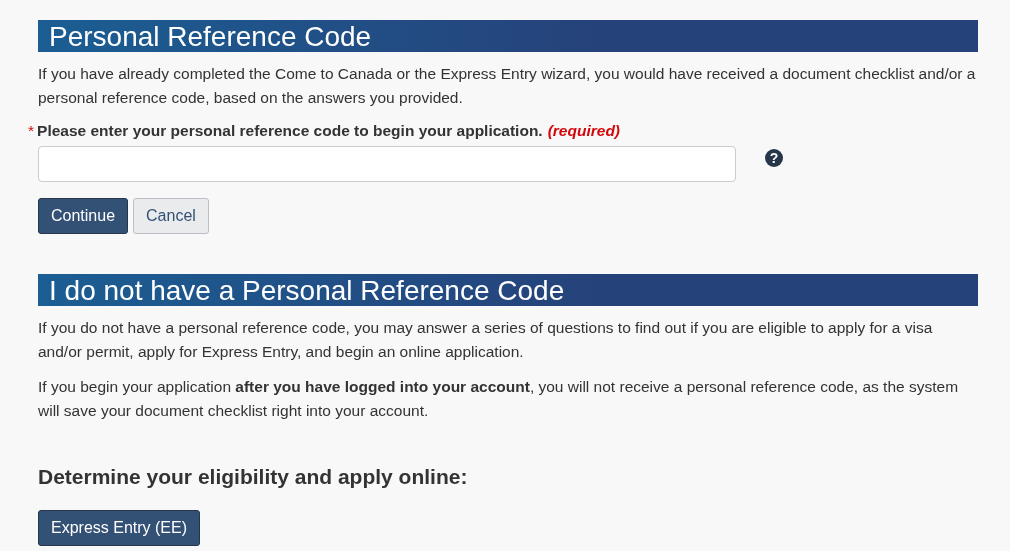 The image size is (1010, 551). What do you see at coordinates (507, 86) in the screenshot?
I see `intro-text: If you have already completed the Come to Canada or the Express Entry wizard, you would have received a document checklist and/or a personal reference code, based on the answers you provided.` at bounding box center [507, 86].